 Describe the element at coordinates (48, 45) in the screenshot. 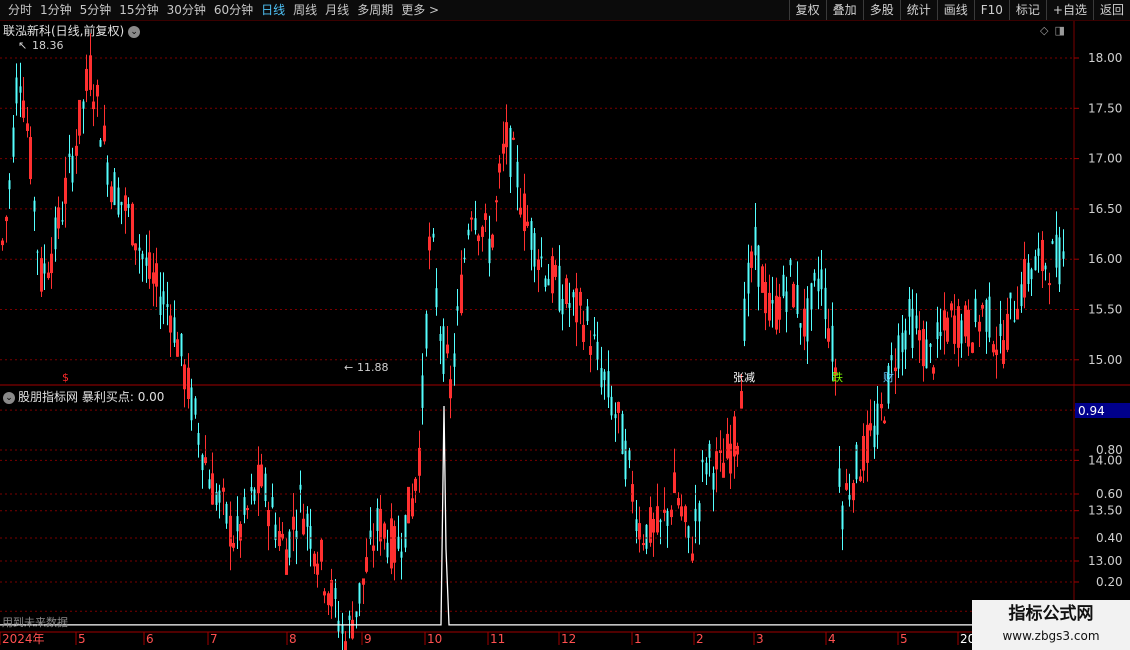

I see `high-price-label: 18.36` at that location.